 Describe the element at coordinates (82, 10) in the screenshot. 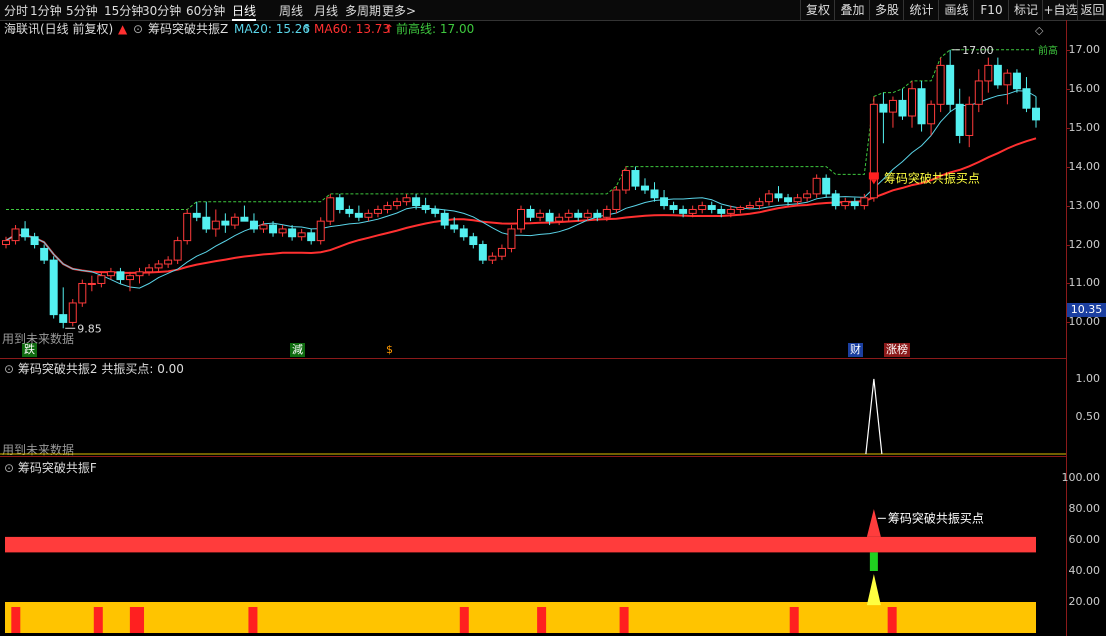

I see `period-tab-2: 5分钟` at that location.